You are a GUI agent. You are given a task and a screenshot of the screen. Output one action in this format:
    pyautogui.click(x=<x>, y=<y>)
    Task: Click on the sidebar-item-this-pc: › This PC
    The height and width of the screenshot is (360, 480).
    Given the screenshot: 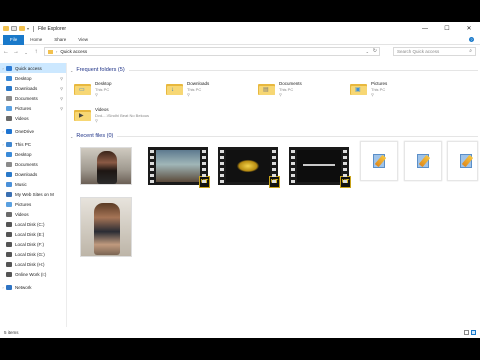 What is the action you would take?
    pyautogui.click(x=33, y=144)
    